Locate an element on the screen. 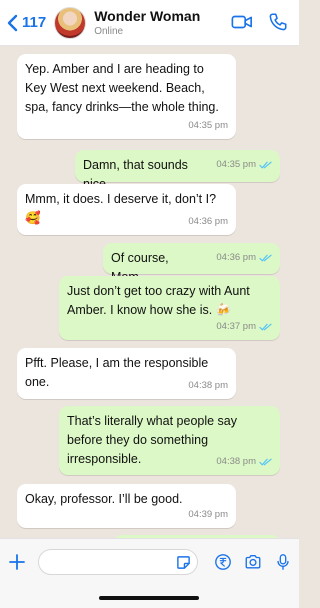 The width and height of the screenshot is (320, 608). avatar is located at coordinates (70, 22).